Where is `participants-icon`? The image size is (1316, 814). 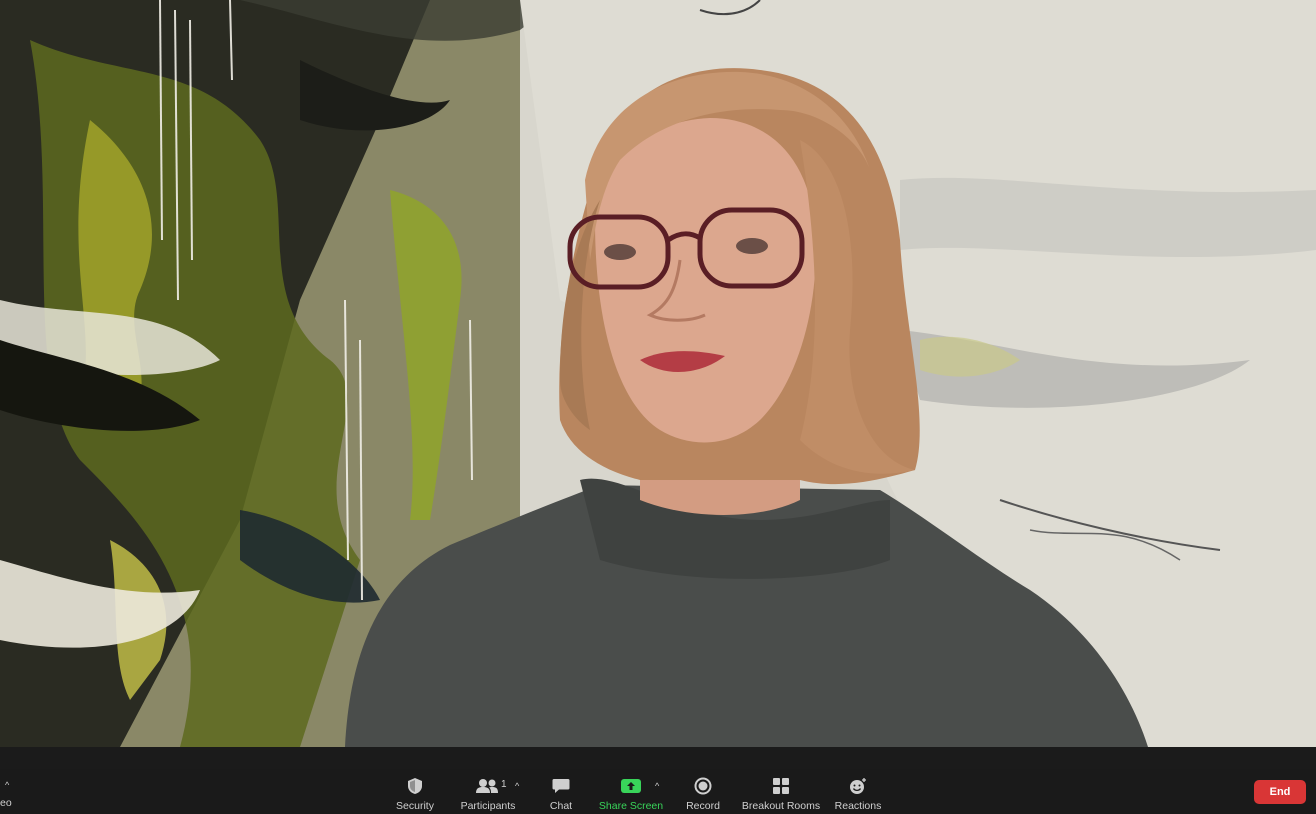
participants-icon is located at coordinates (488, 786).